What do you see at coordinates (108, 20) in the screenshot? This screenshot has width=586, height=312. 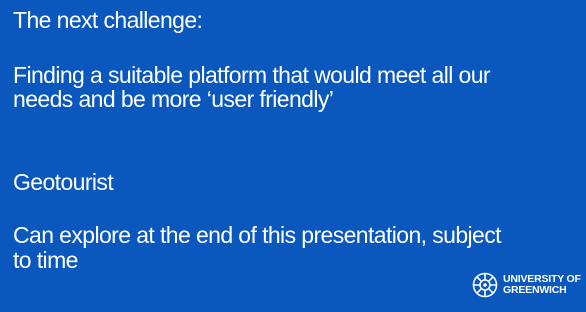 I see `slide-heading: The next challenge:` at bounding box center [108, 20].